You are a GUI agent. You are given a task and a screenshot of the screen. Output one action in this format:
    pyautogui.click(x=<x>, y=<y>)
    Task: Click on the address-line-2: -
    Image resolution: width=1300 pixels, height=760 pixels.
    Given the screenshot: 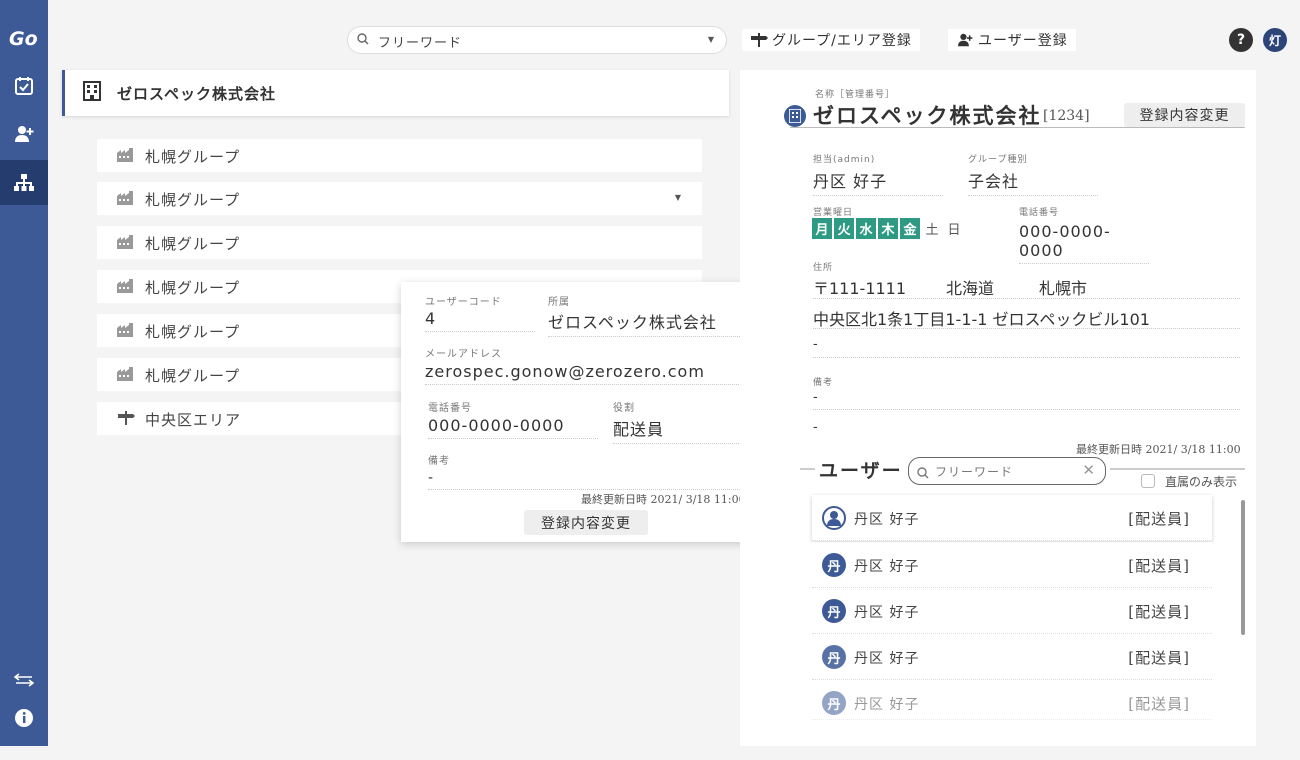 What is the action you would take?
    pyautogui.click(x=815, y=344)
    